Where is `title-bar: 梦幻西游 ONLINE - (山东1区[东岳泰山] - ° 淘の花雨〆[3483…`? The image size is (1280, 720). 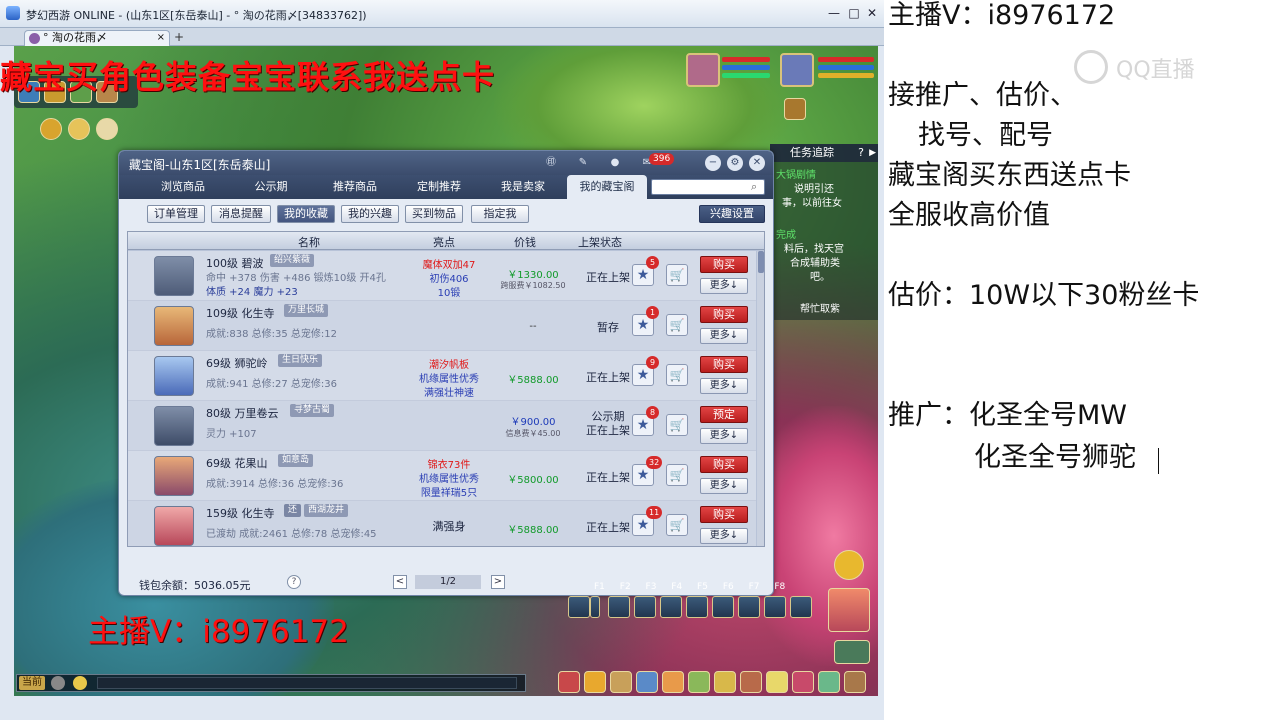
title-bar: 梦幻西游 ONLINE - (山东1区[东岳泰山] - ° 淘の花雨〆[3483… is located at coordinates (442, 14).